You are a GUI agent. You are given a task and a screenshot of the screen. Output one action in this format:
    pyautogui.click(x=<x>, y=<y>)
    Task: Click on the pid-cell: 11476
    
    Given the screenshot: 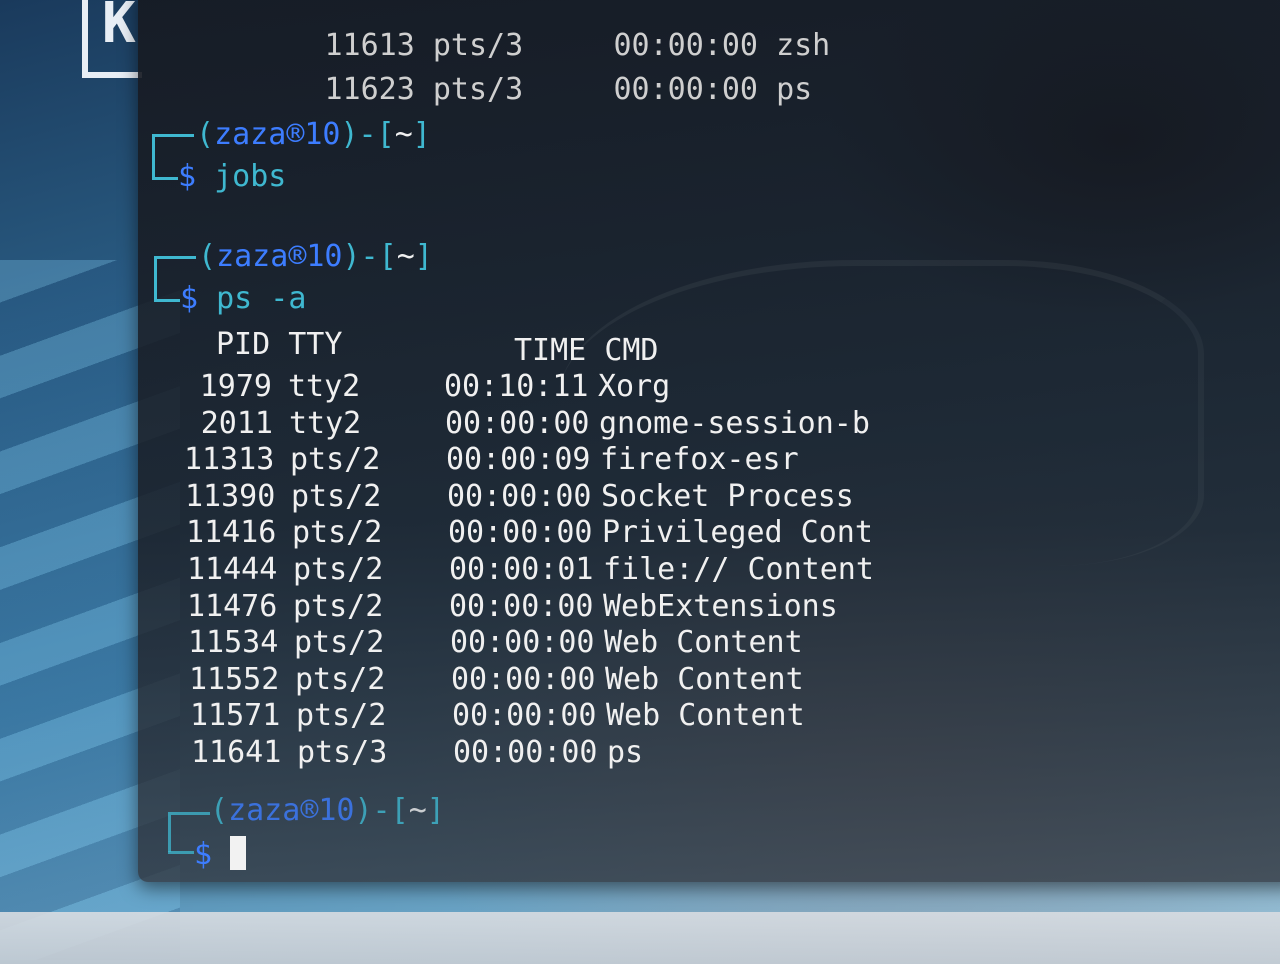 What is the action you would take?
    pyautogui.click(x=232, y=606)
    